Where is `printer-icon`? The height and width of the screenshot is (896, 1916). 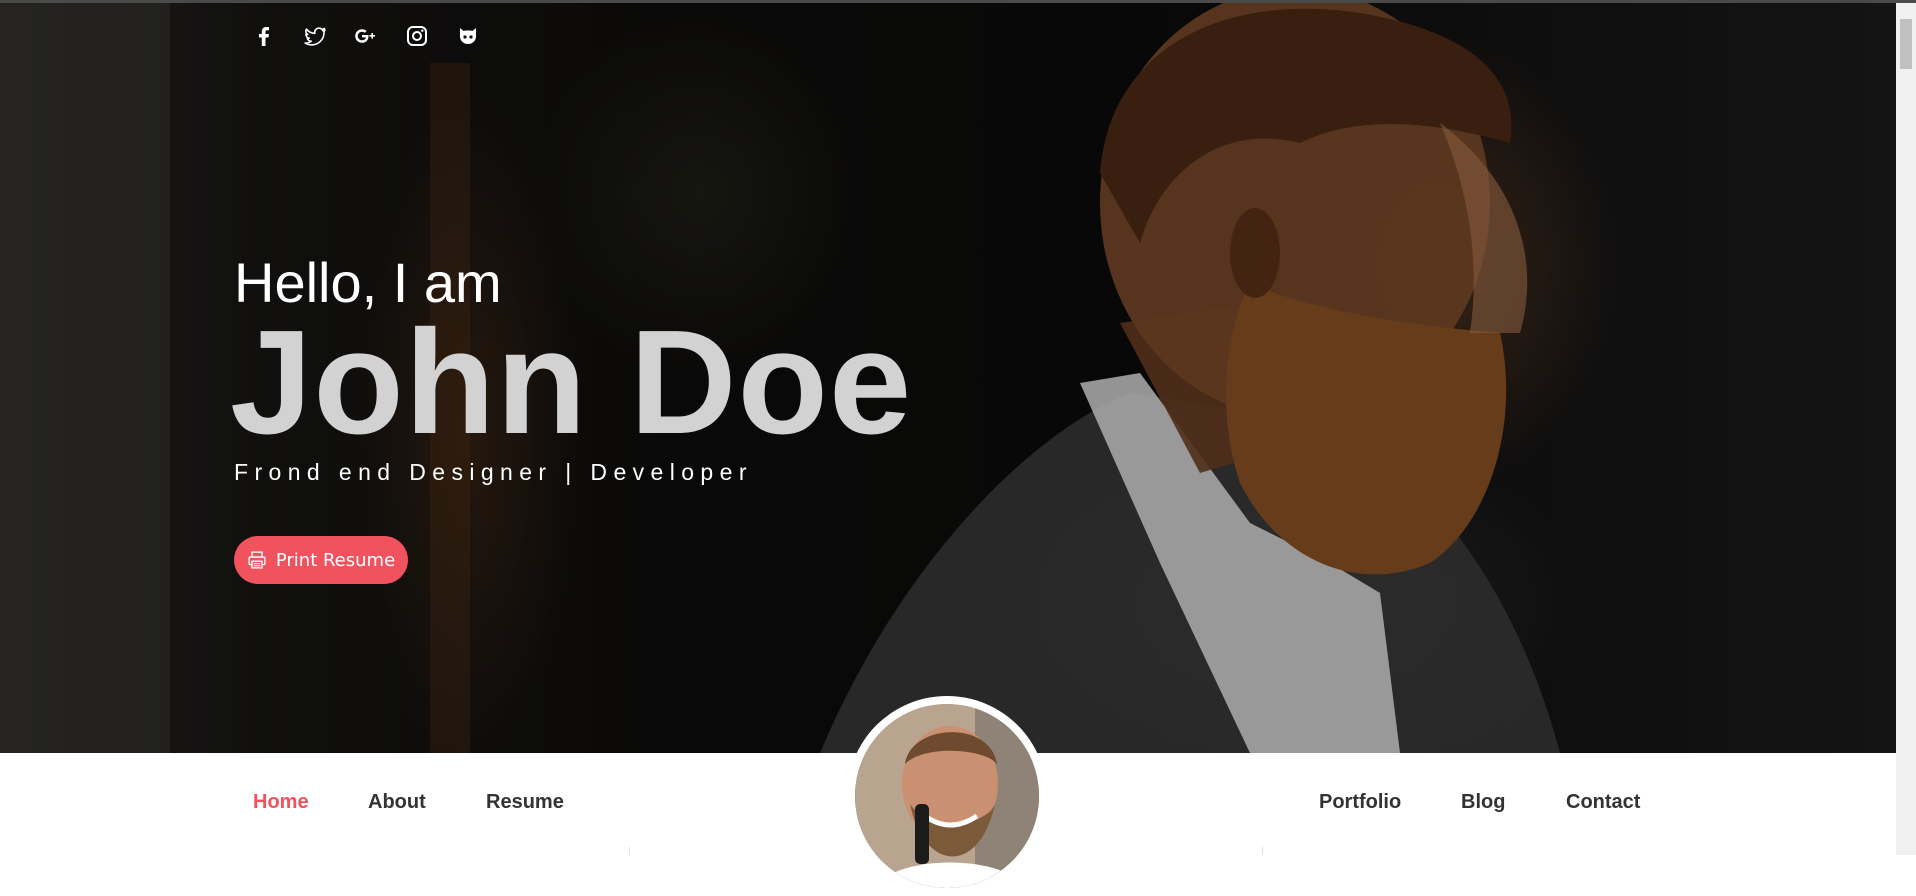
printer-icon is located at coordinates (257, 560).